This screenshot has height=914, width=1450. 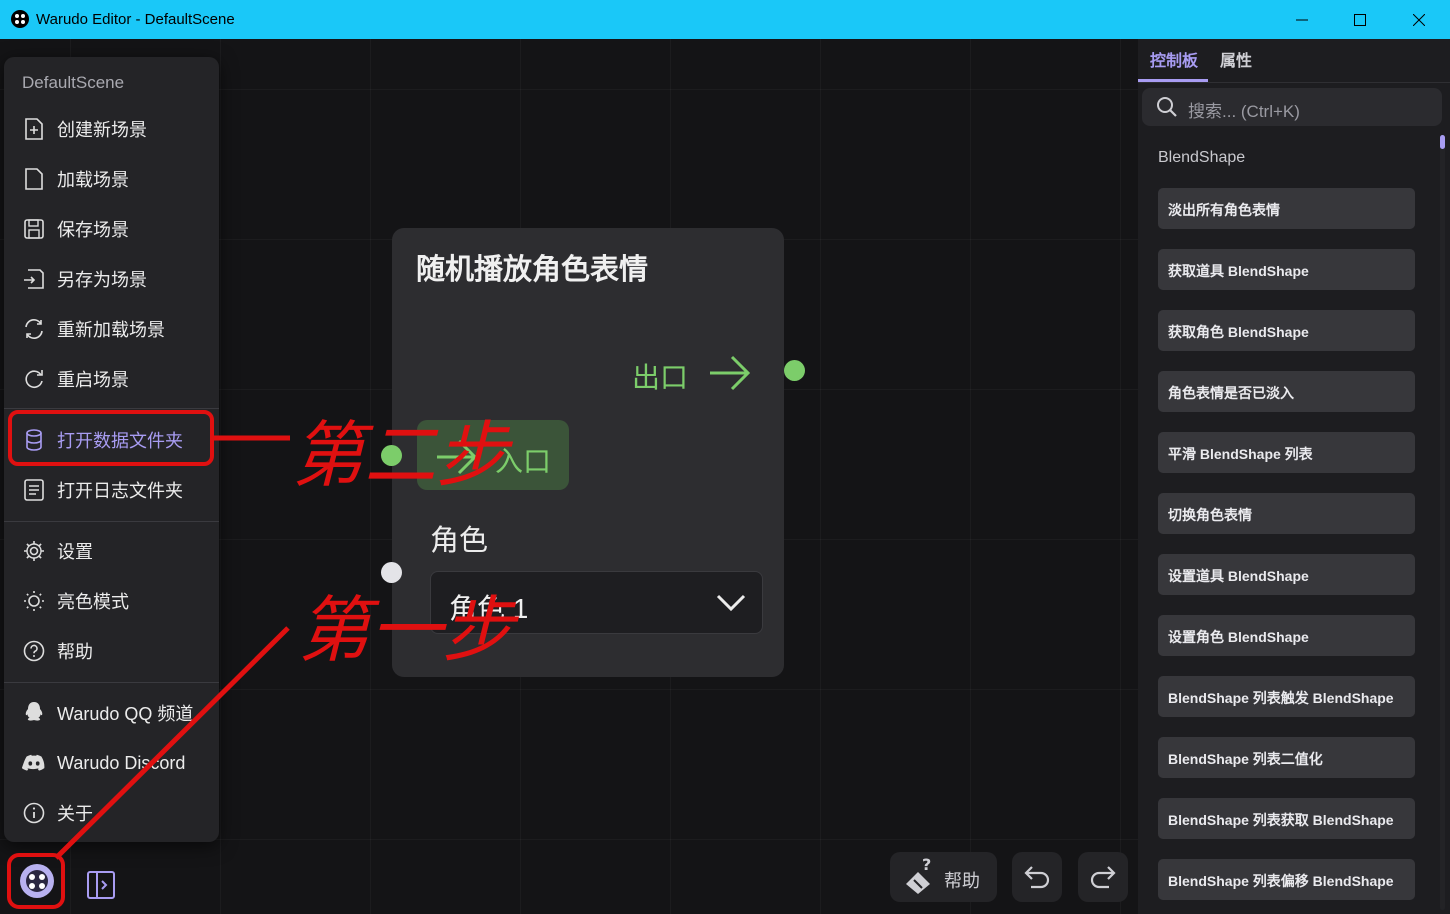 I want to click on node-palette-item: 设置角色 BlendShape, so click(x=1286, y=635).